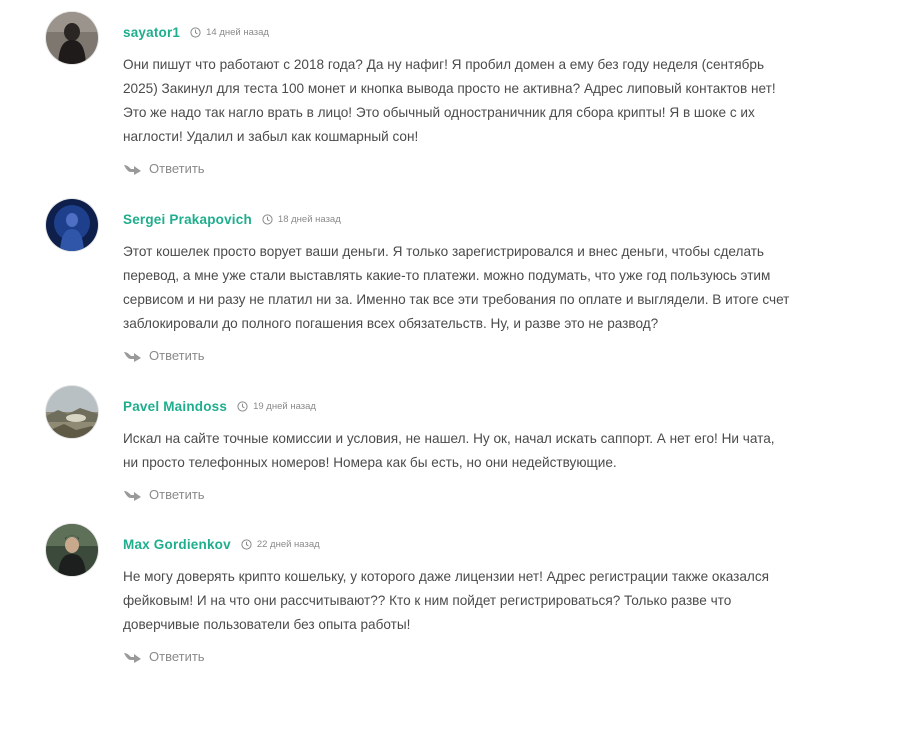  I want to click on comment-header: Pavel Maindoss 19 дней назад, so click(458, 406).